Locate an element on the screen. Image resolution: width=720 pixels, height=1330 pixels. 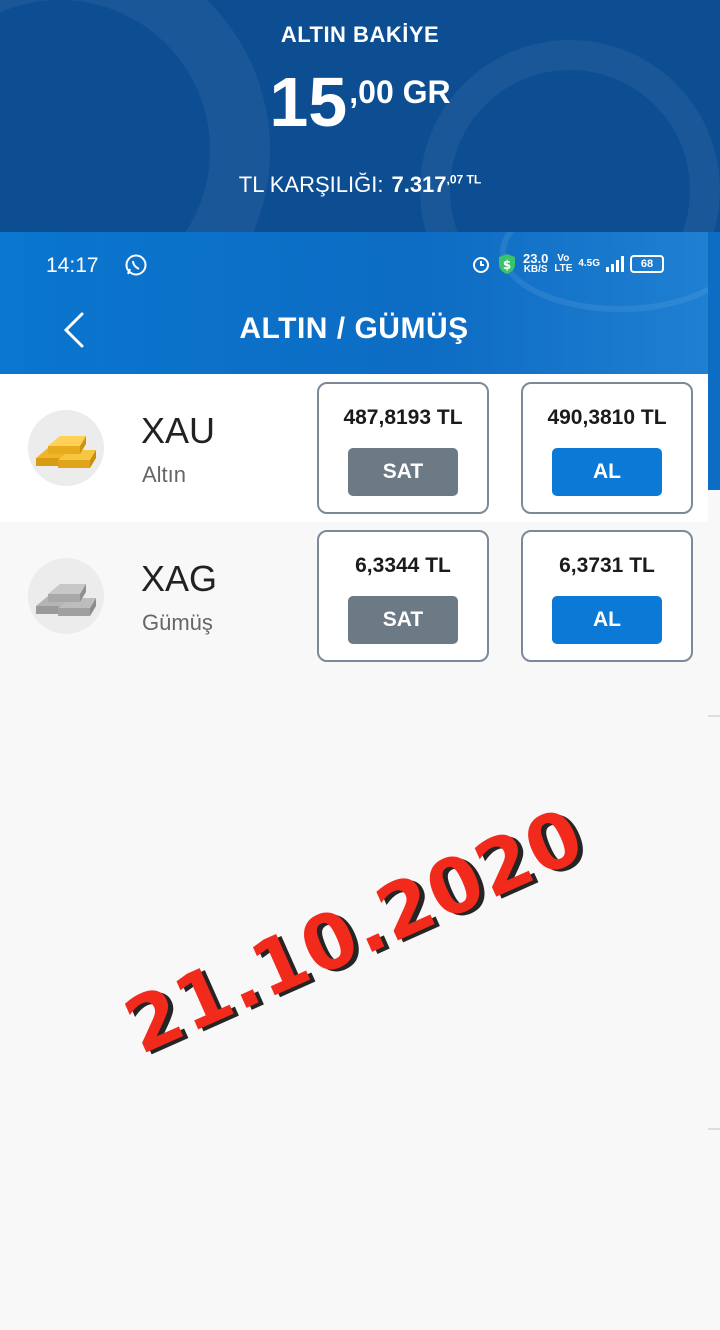
status-icons: $ 23.0 KB/S Vo LTE 4.5G 68 is located at coordinates (567, 263).